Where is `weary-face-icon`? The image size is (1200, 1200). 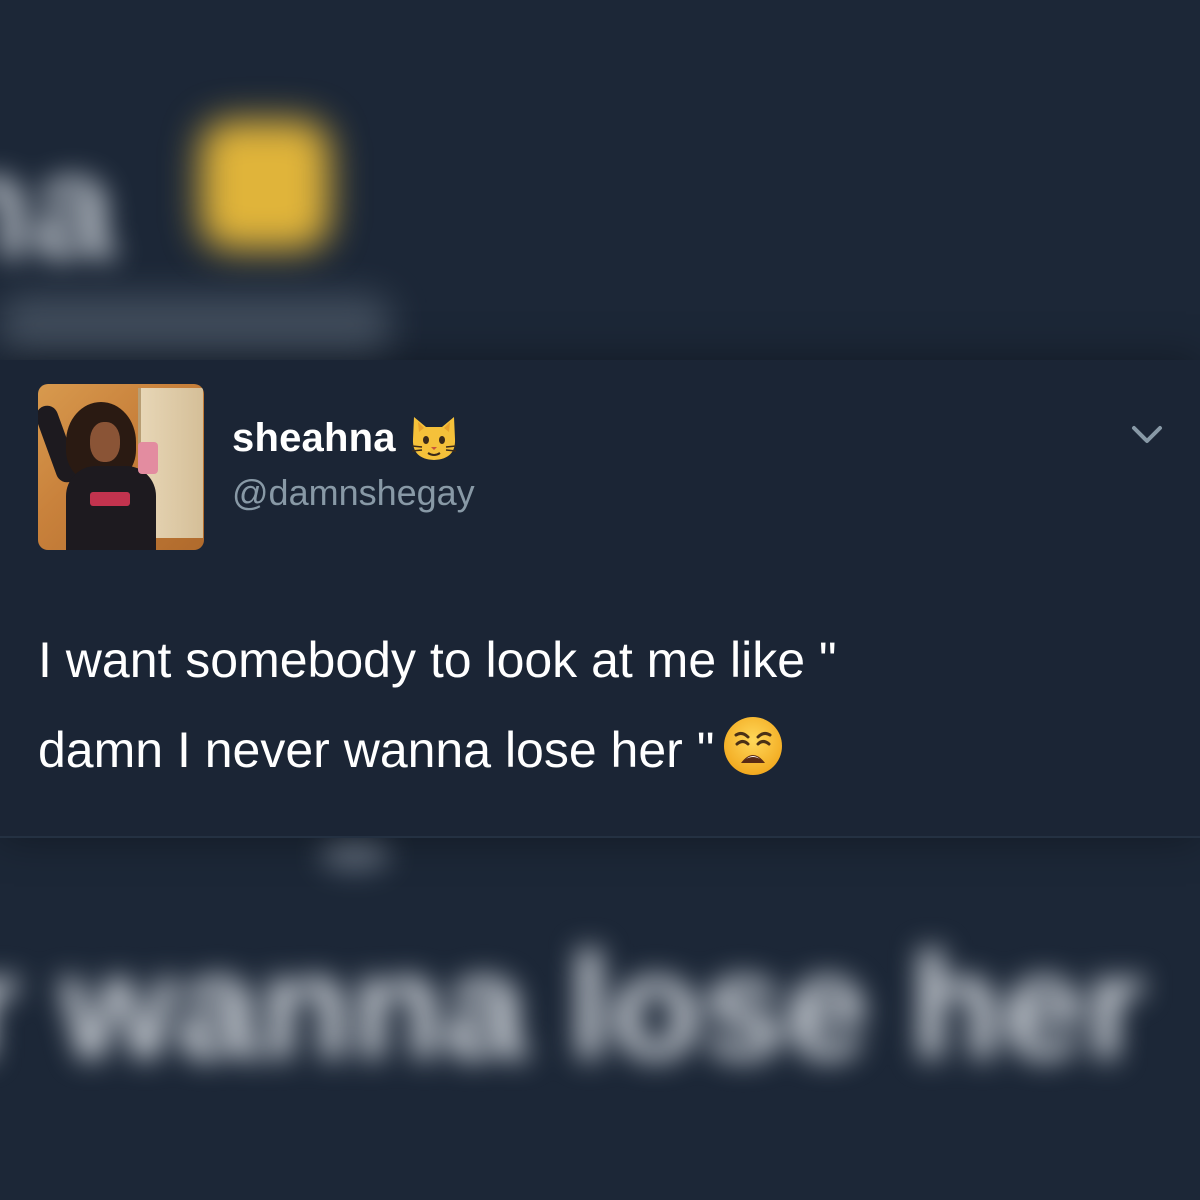 weary-face-icon is located at coordinates (753, 746).